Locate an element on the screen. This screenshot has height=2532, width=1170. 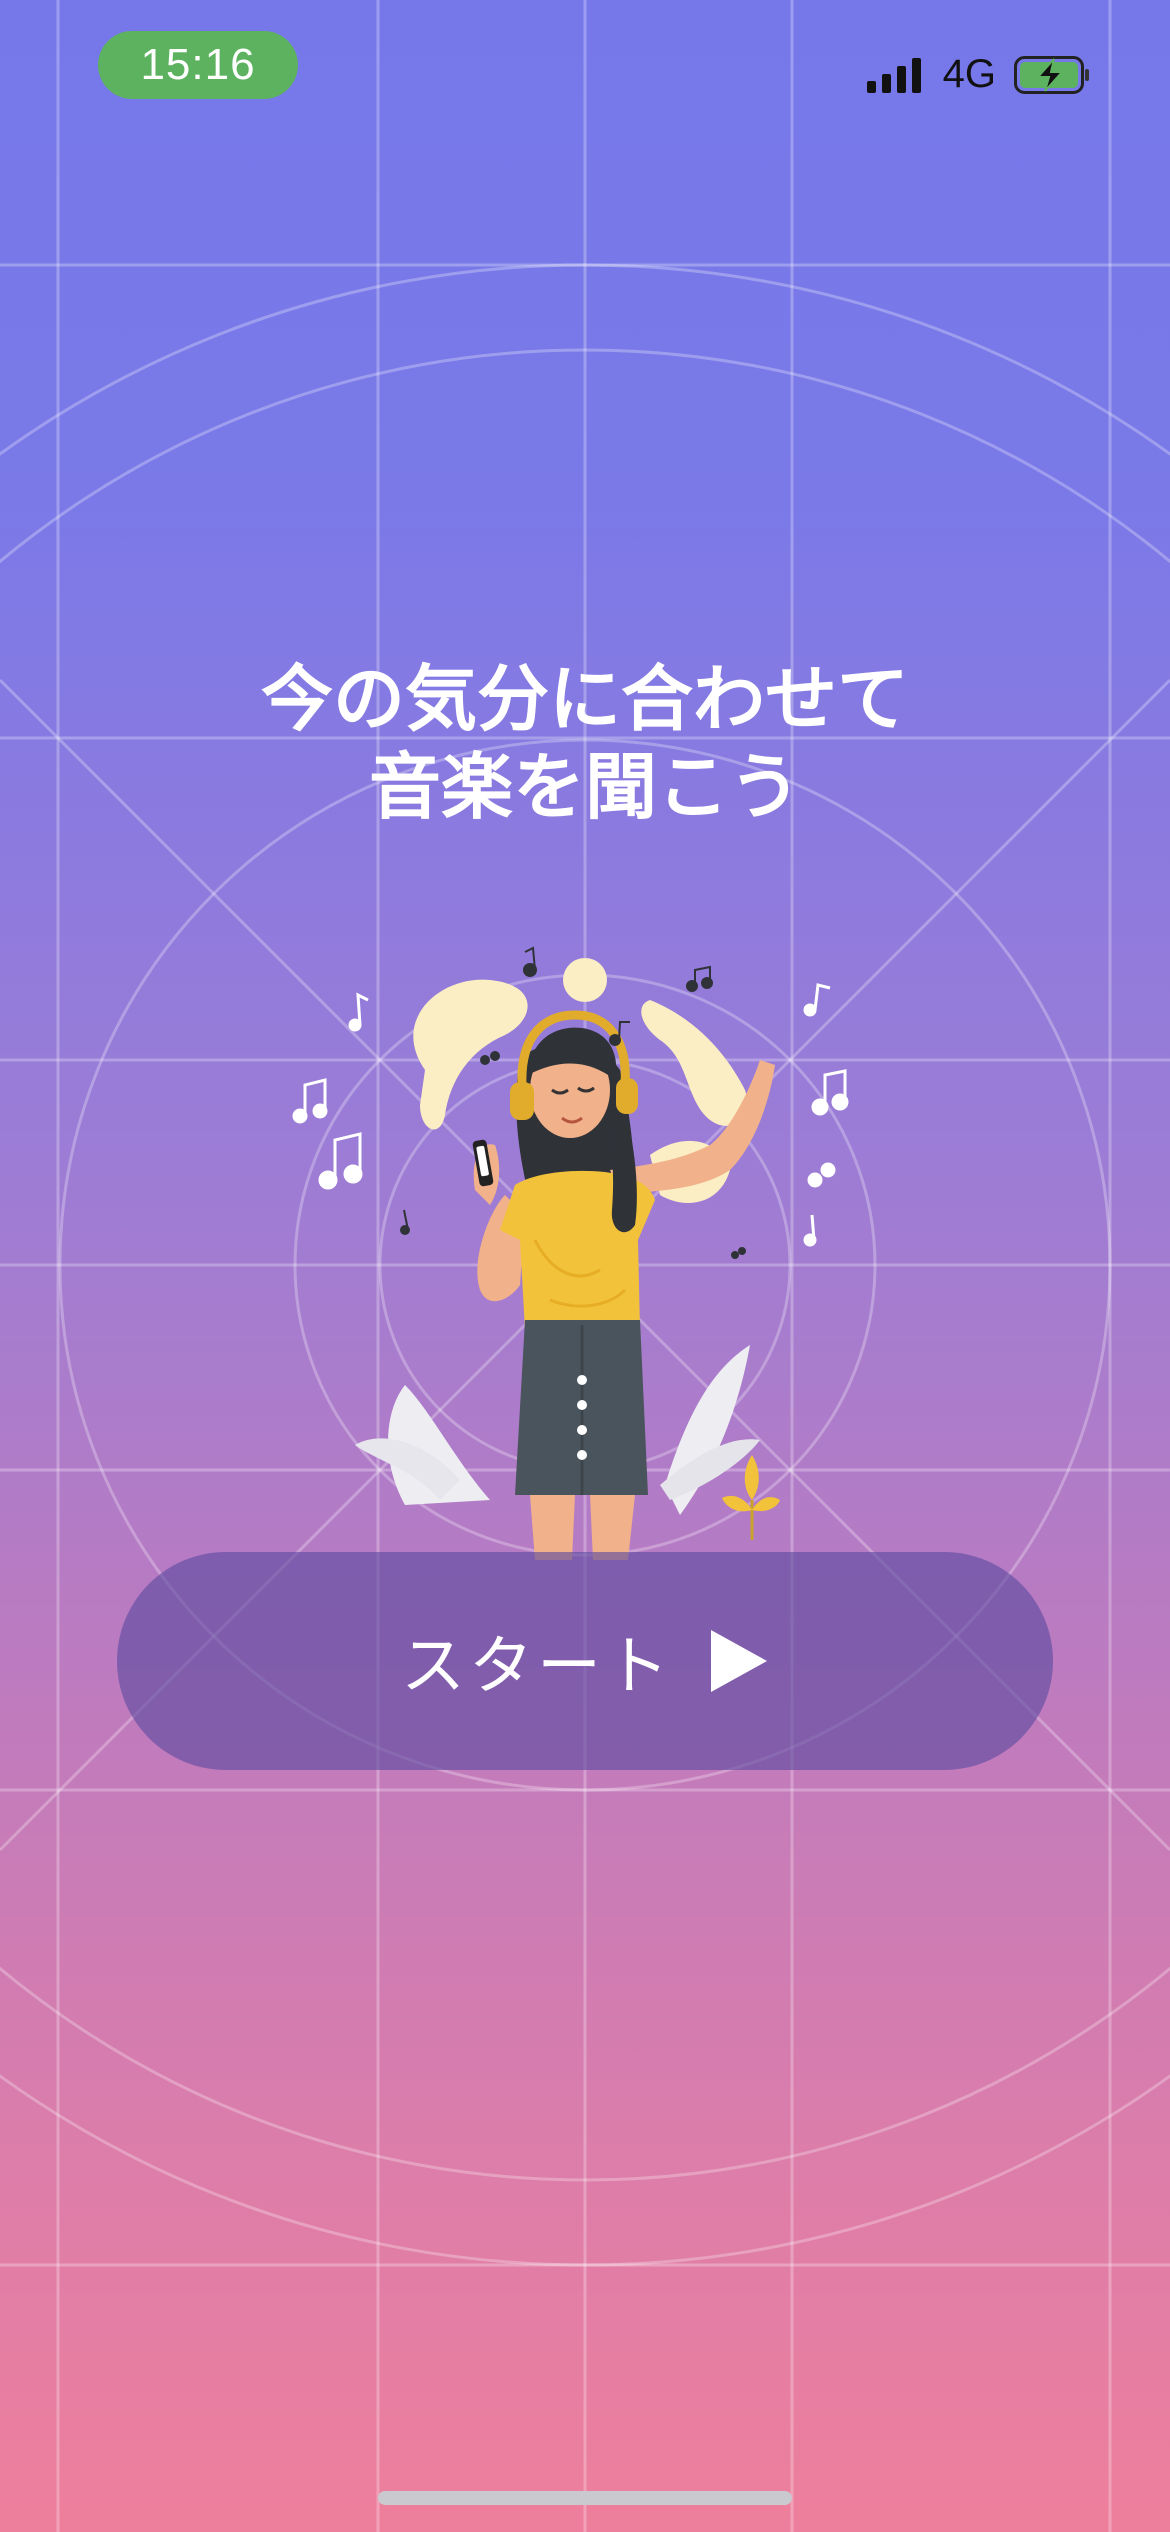
headline-line-1: 今の気分に合わせて is located at coordinates (584, 699).